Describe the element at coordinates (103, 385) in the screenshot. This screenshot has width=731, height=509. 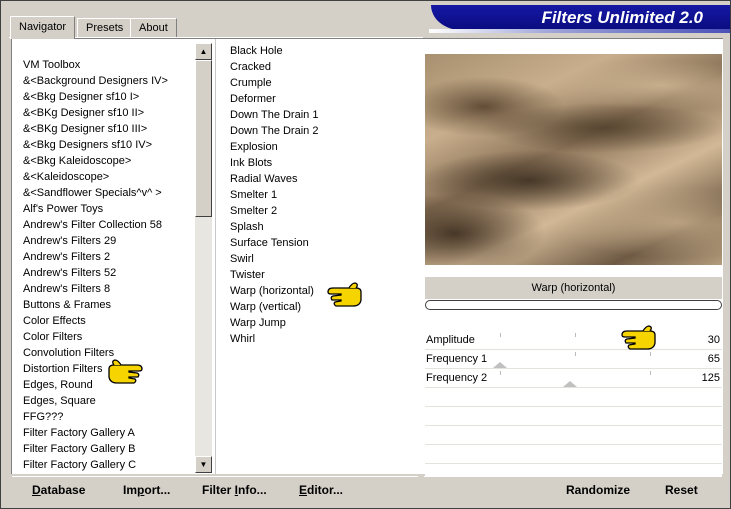
I see `category-list-item: Edges, Round` at that location.